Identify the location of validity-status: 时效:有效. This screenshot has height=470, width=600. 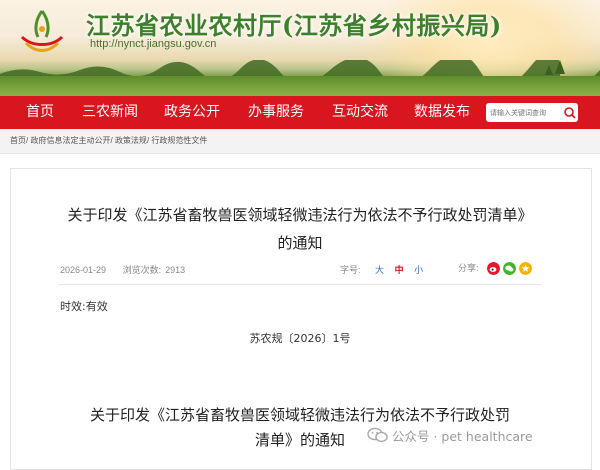
(84, 306).